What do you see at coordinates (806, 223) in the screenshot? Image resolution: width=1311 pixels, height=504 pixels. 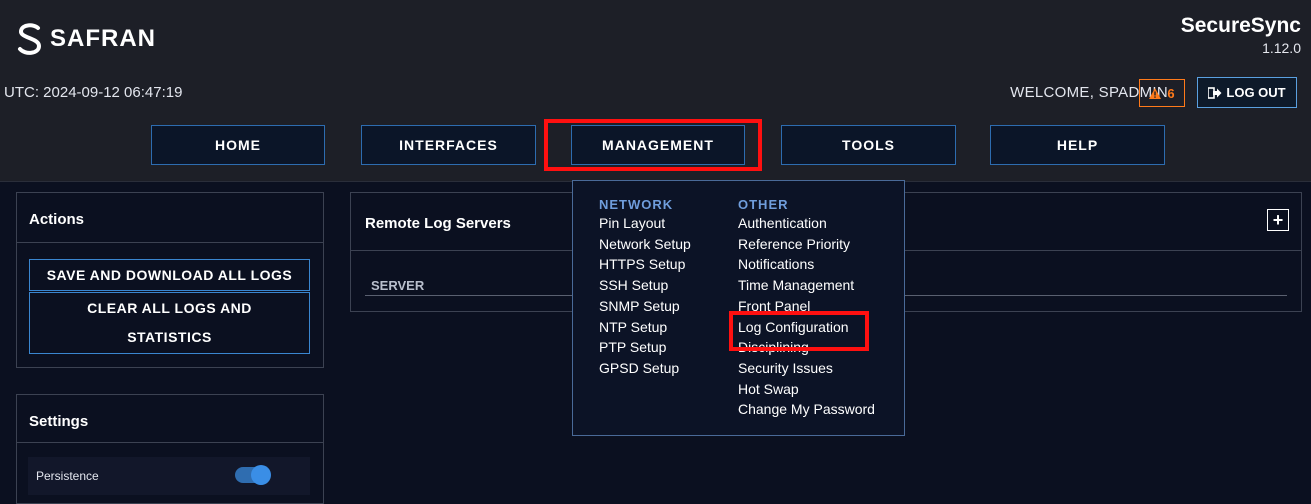 I see `menu-item-authentication: Authentication` at bounding box center [806, 223].